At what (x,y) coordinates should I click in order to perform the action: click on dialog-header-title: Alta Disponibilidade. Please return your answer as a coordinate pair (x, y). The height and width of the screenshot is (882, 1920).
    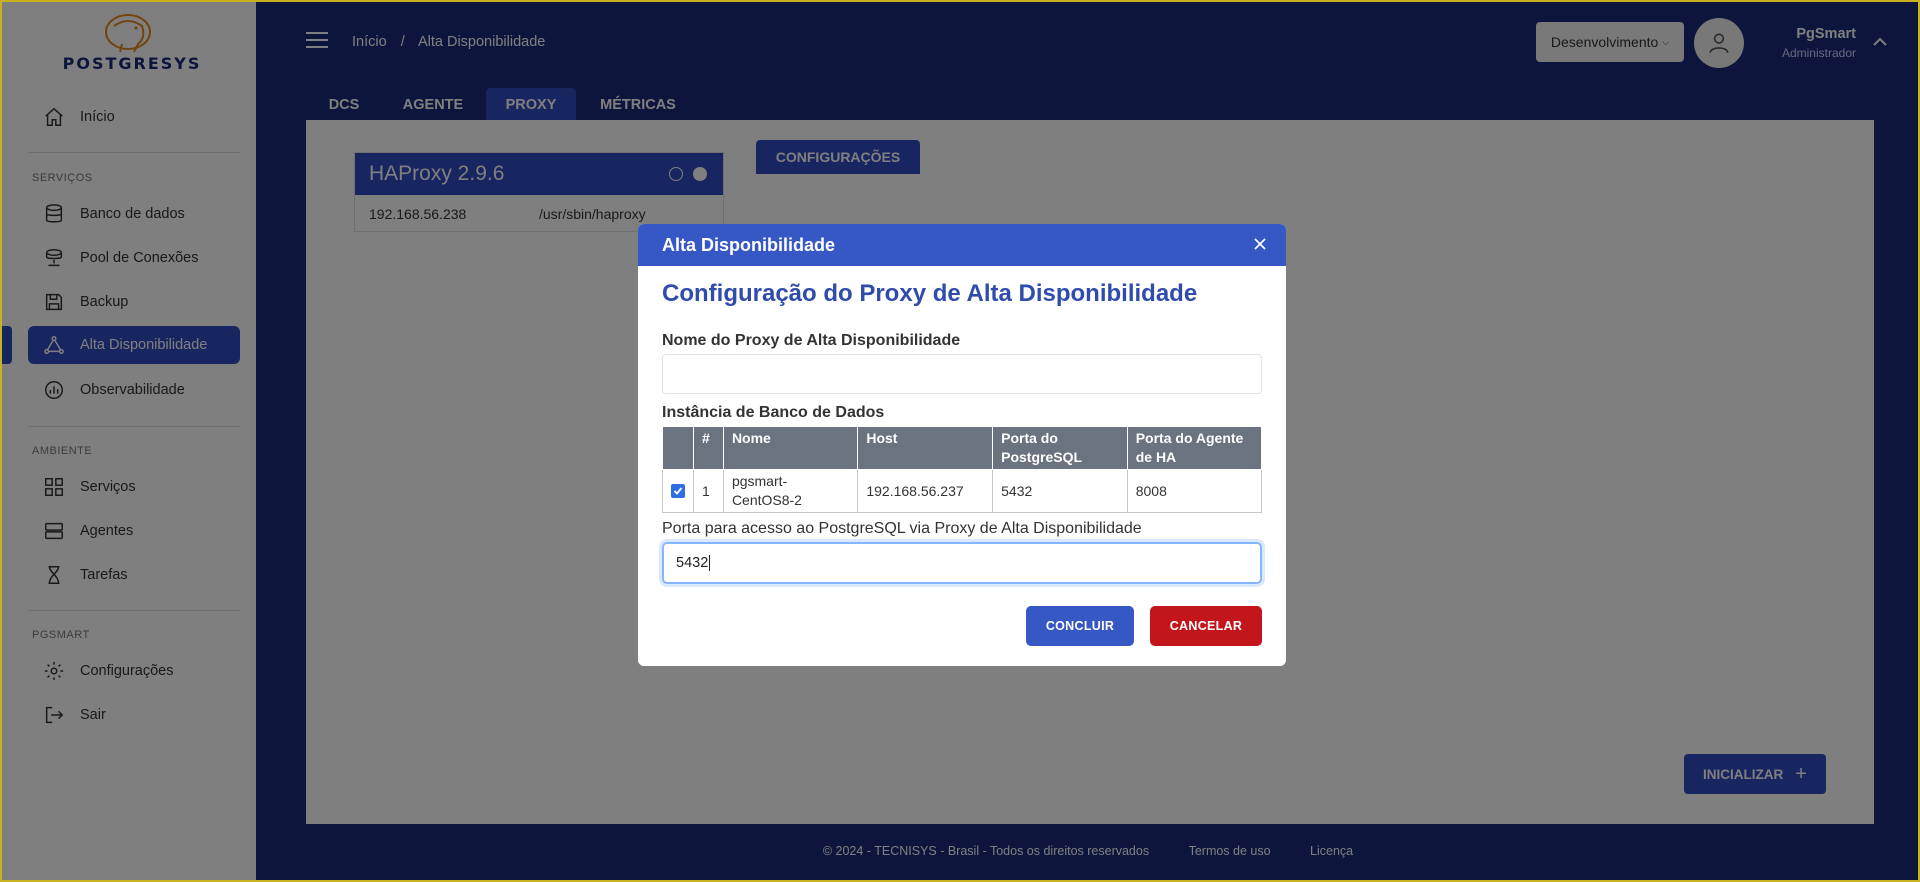
    Looking at the image, I should click on (749, 244).